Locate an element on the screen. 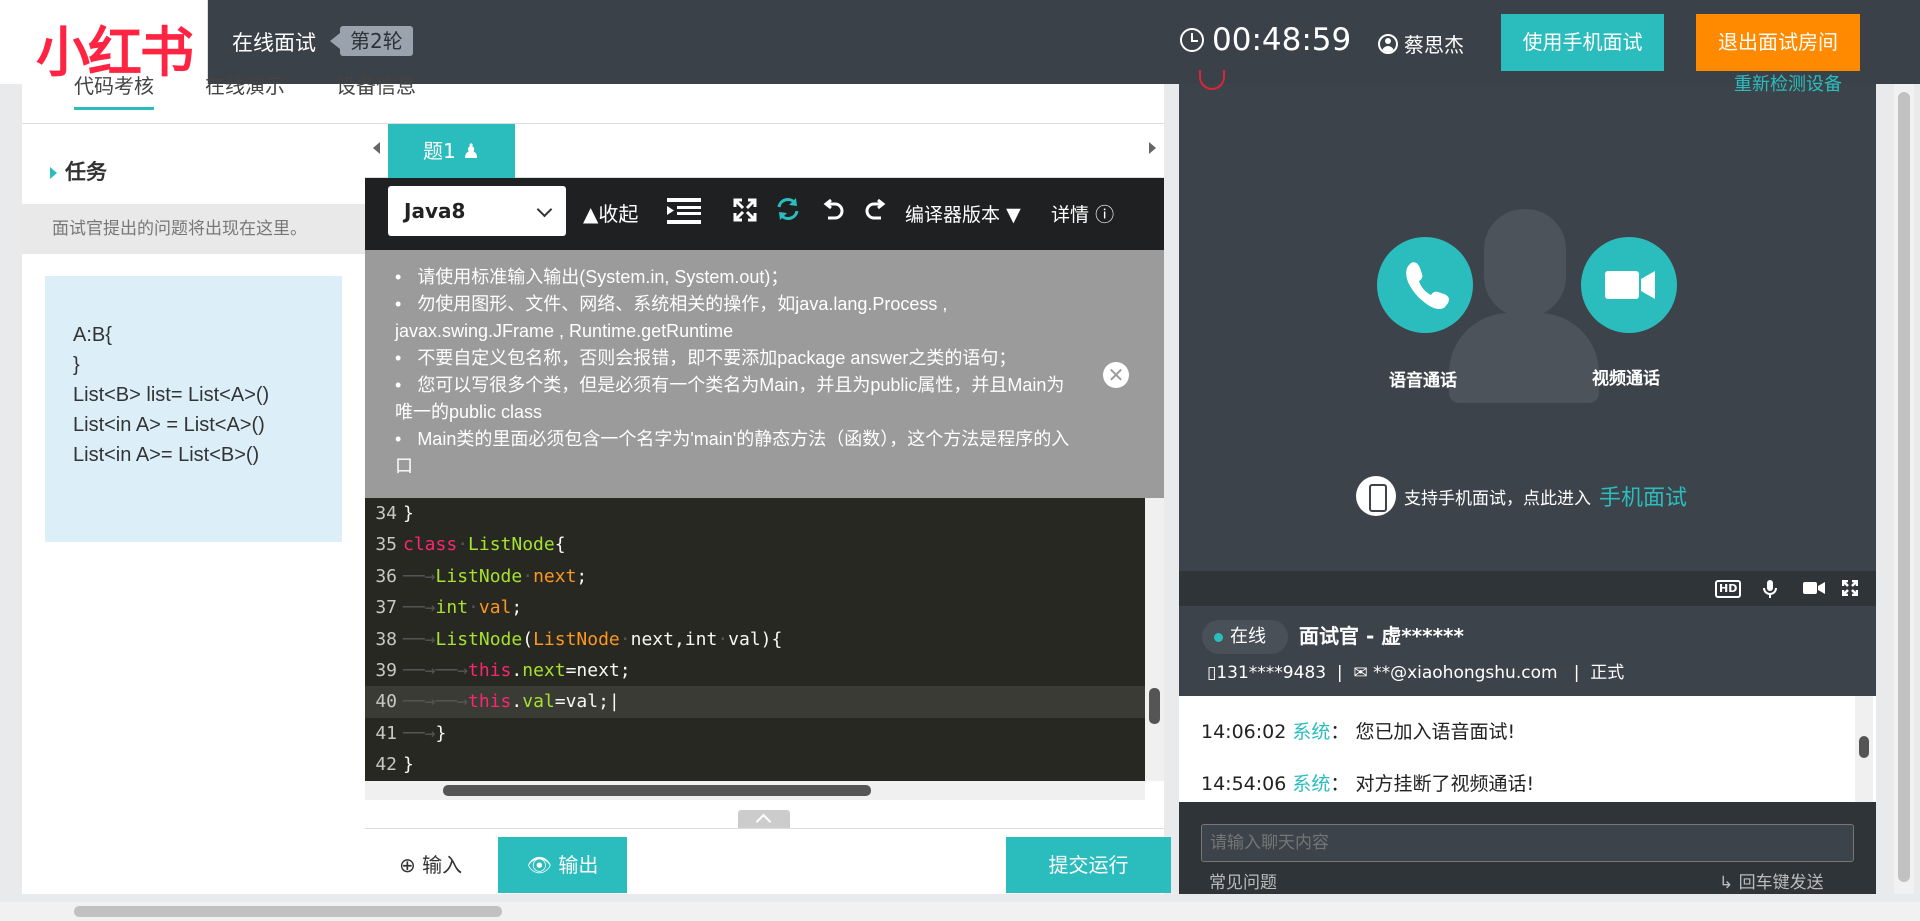 The width and height of the screenshot is (1920, 921). video-call-button is located at coordinates (1629, 285).